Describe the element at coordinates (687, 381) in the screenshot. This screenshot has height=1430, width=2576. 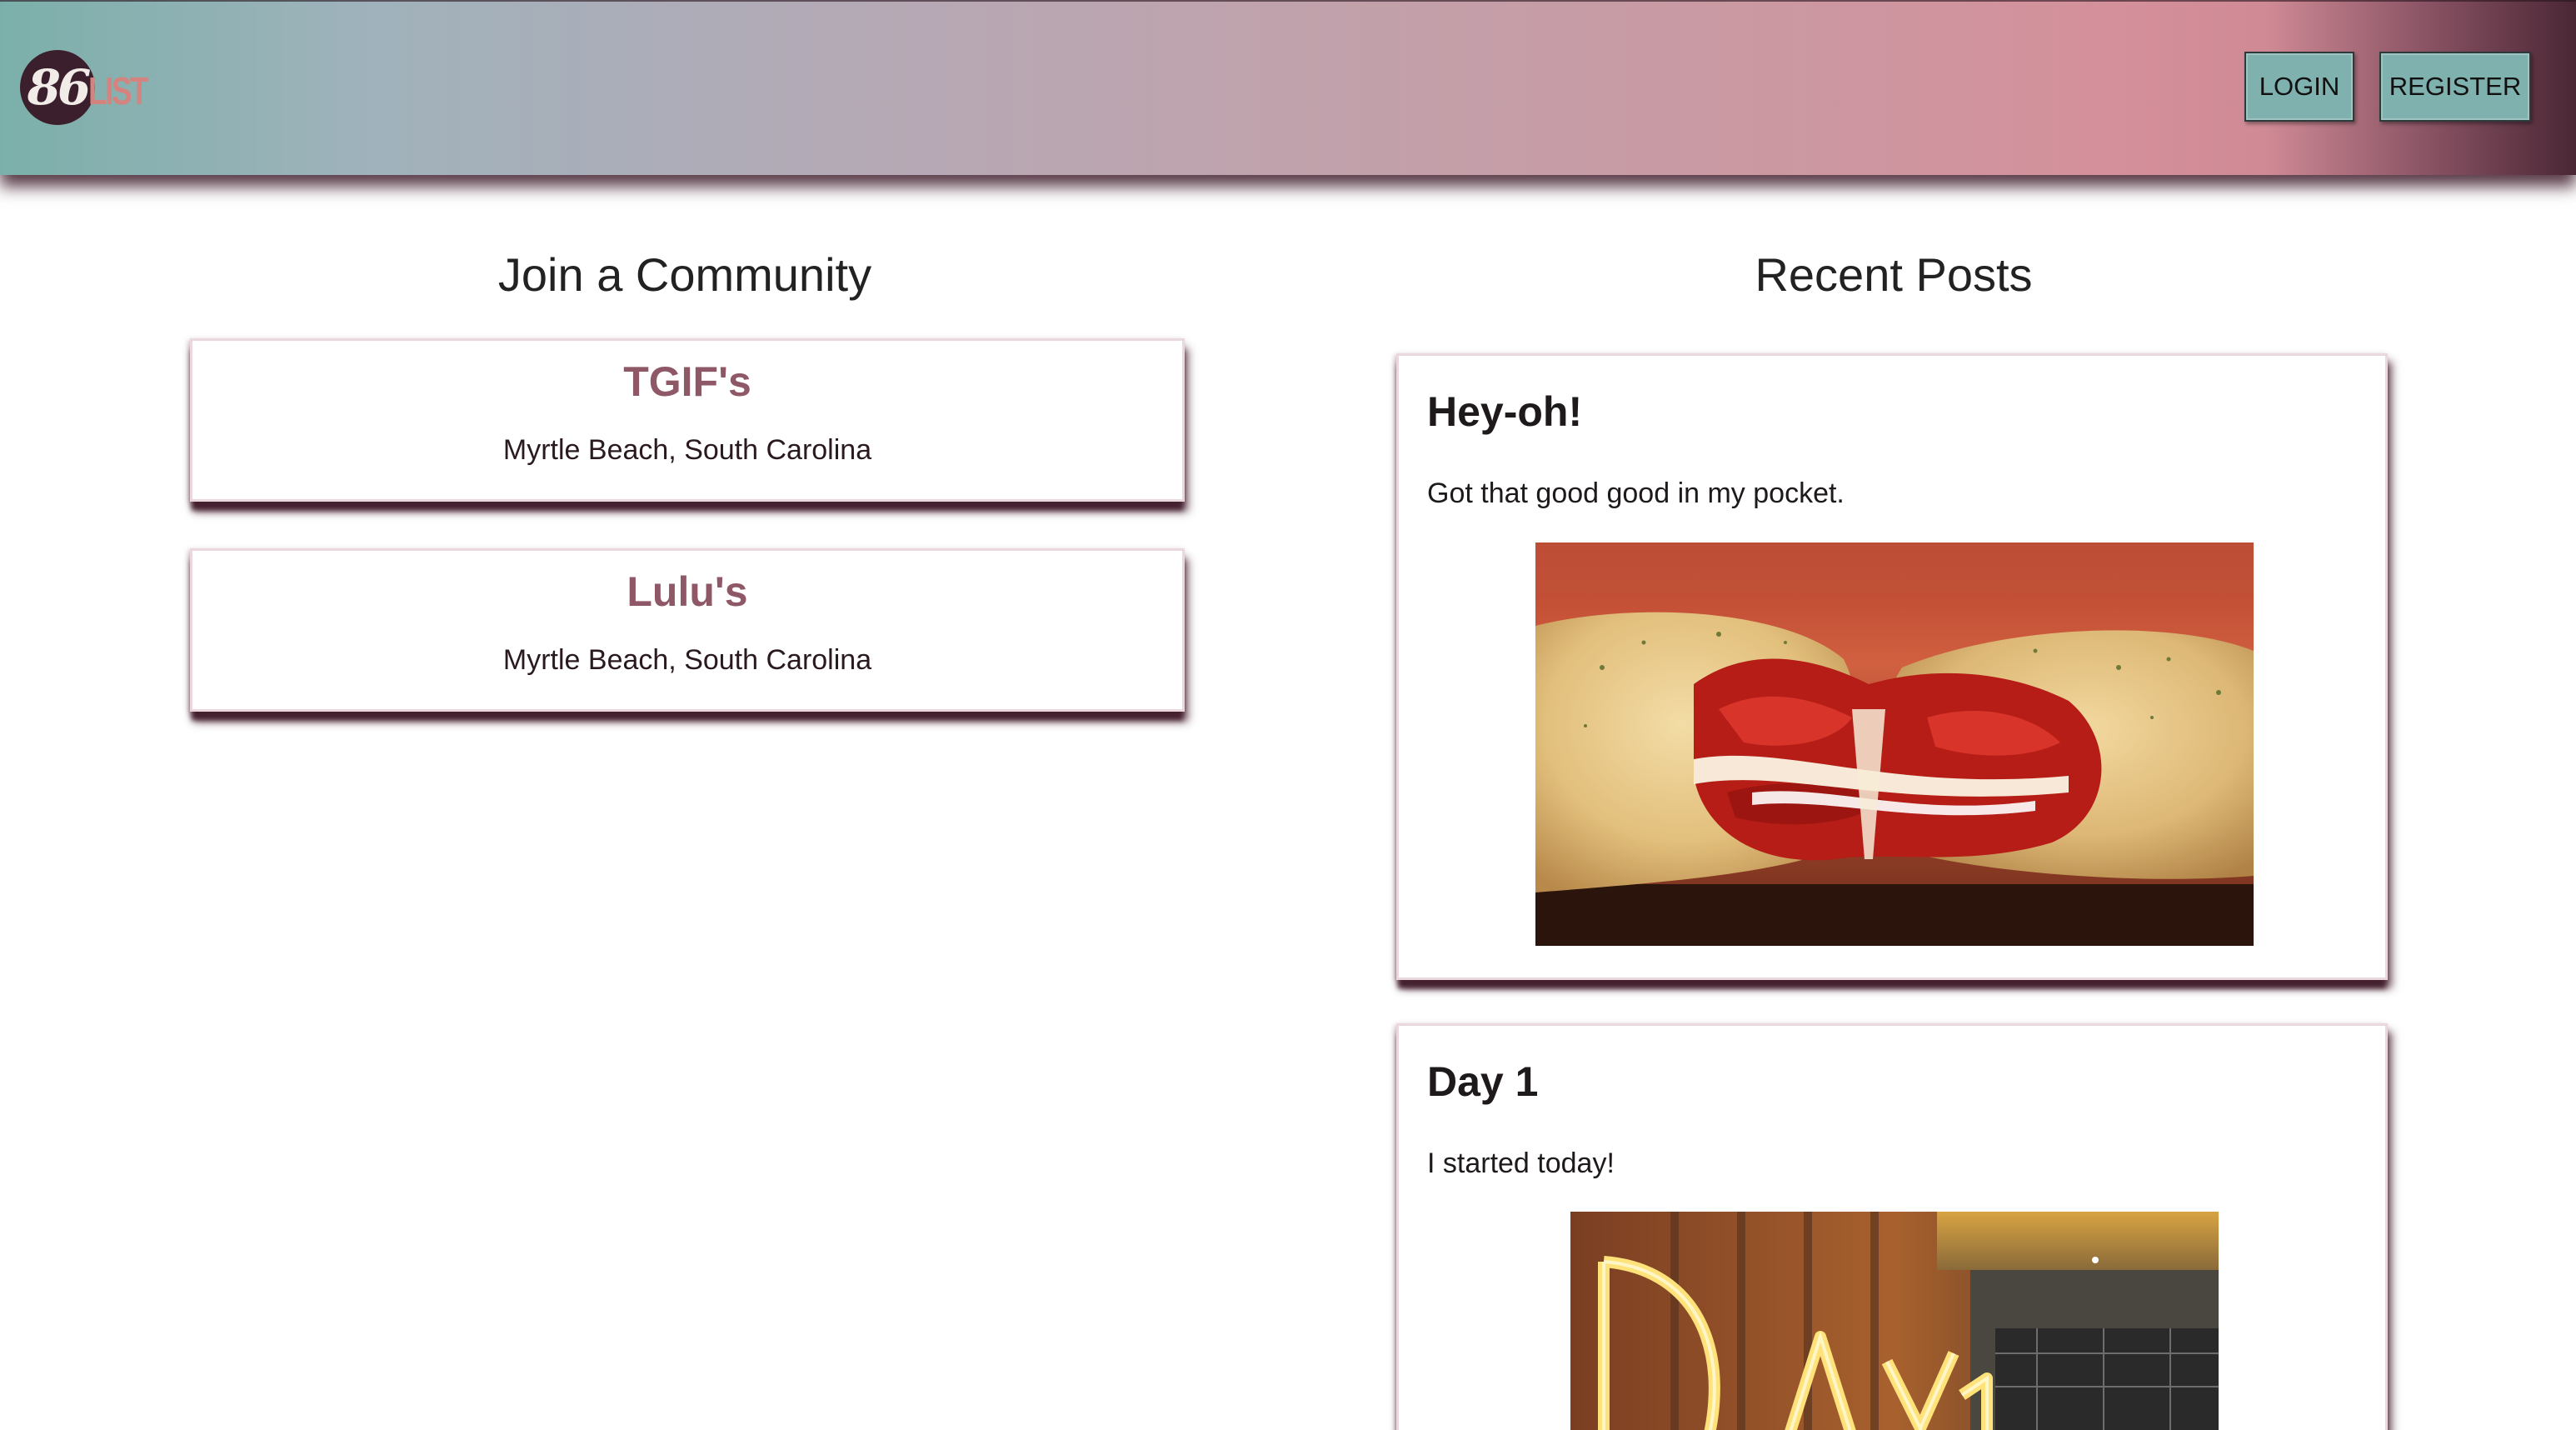
I see `community-name: TGIF's` at that location.